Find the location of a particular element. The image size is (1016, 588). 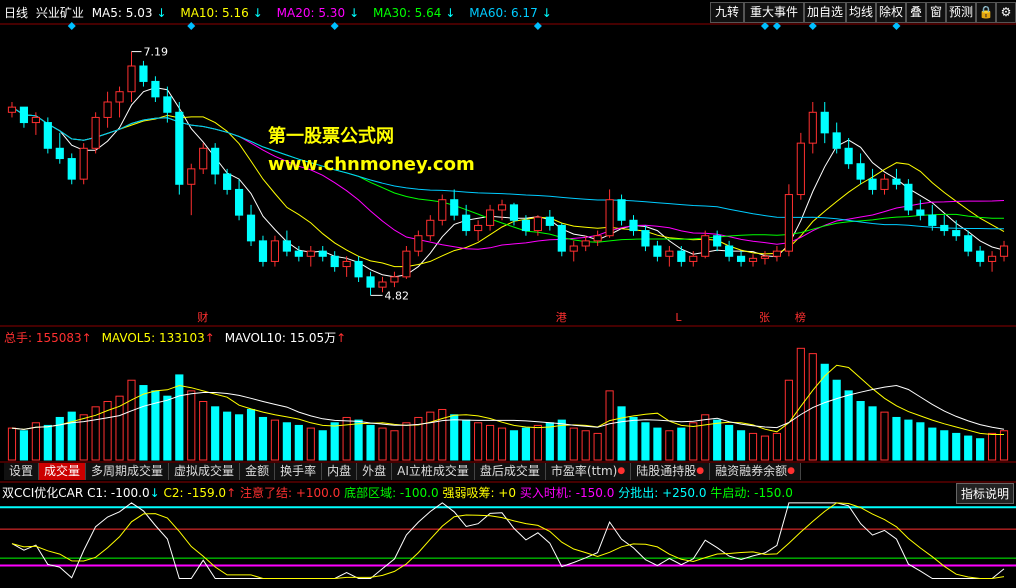

add-watchlist-button: 加自选 is located at coordinates (825, 12).